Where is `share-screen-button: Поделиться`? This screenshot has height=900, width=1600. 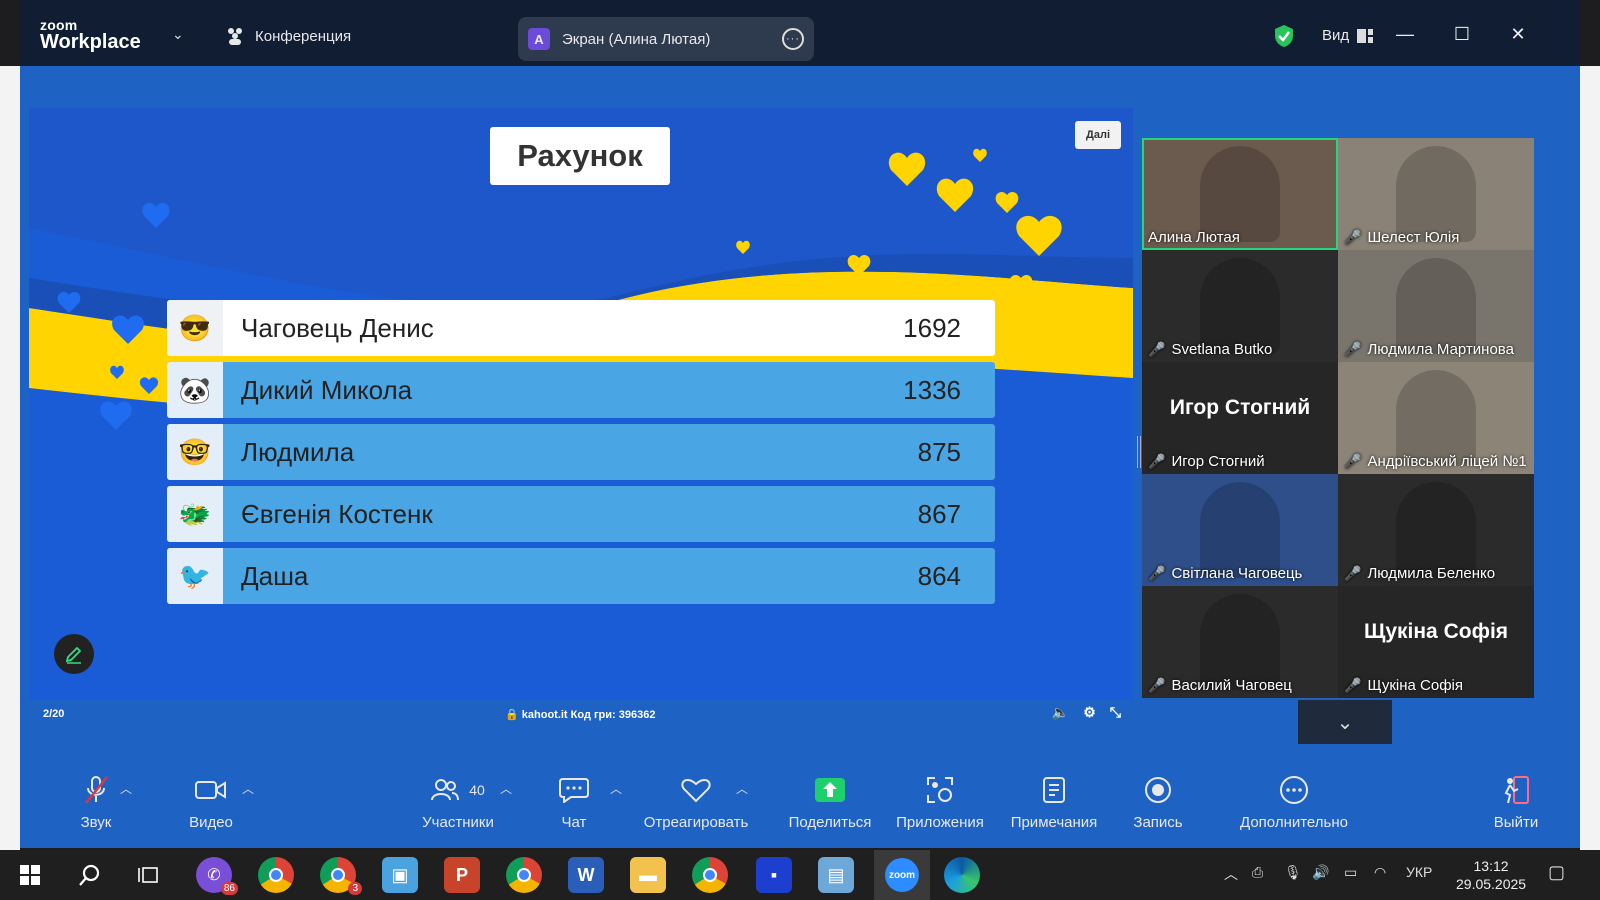 share-screen-button: Поделиться is located at coordinates (830, 800).